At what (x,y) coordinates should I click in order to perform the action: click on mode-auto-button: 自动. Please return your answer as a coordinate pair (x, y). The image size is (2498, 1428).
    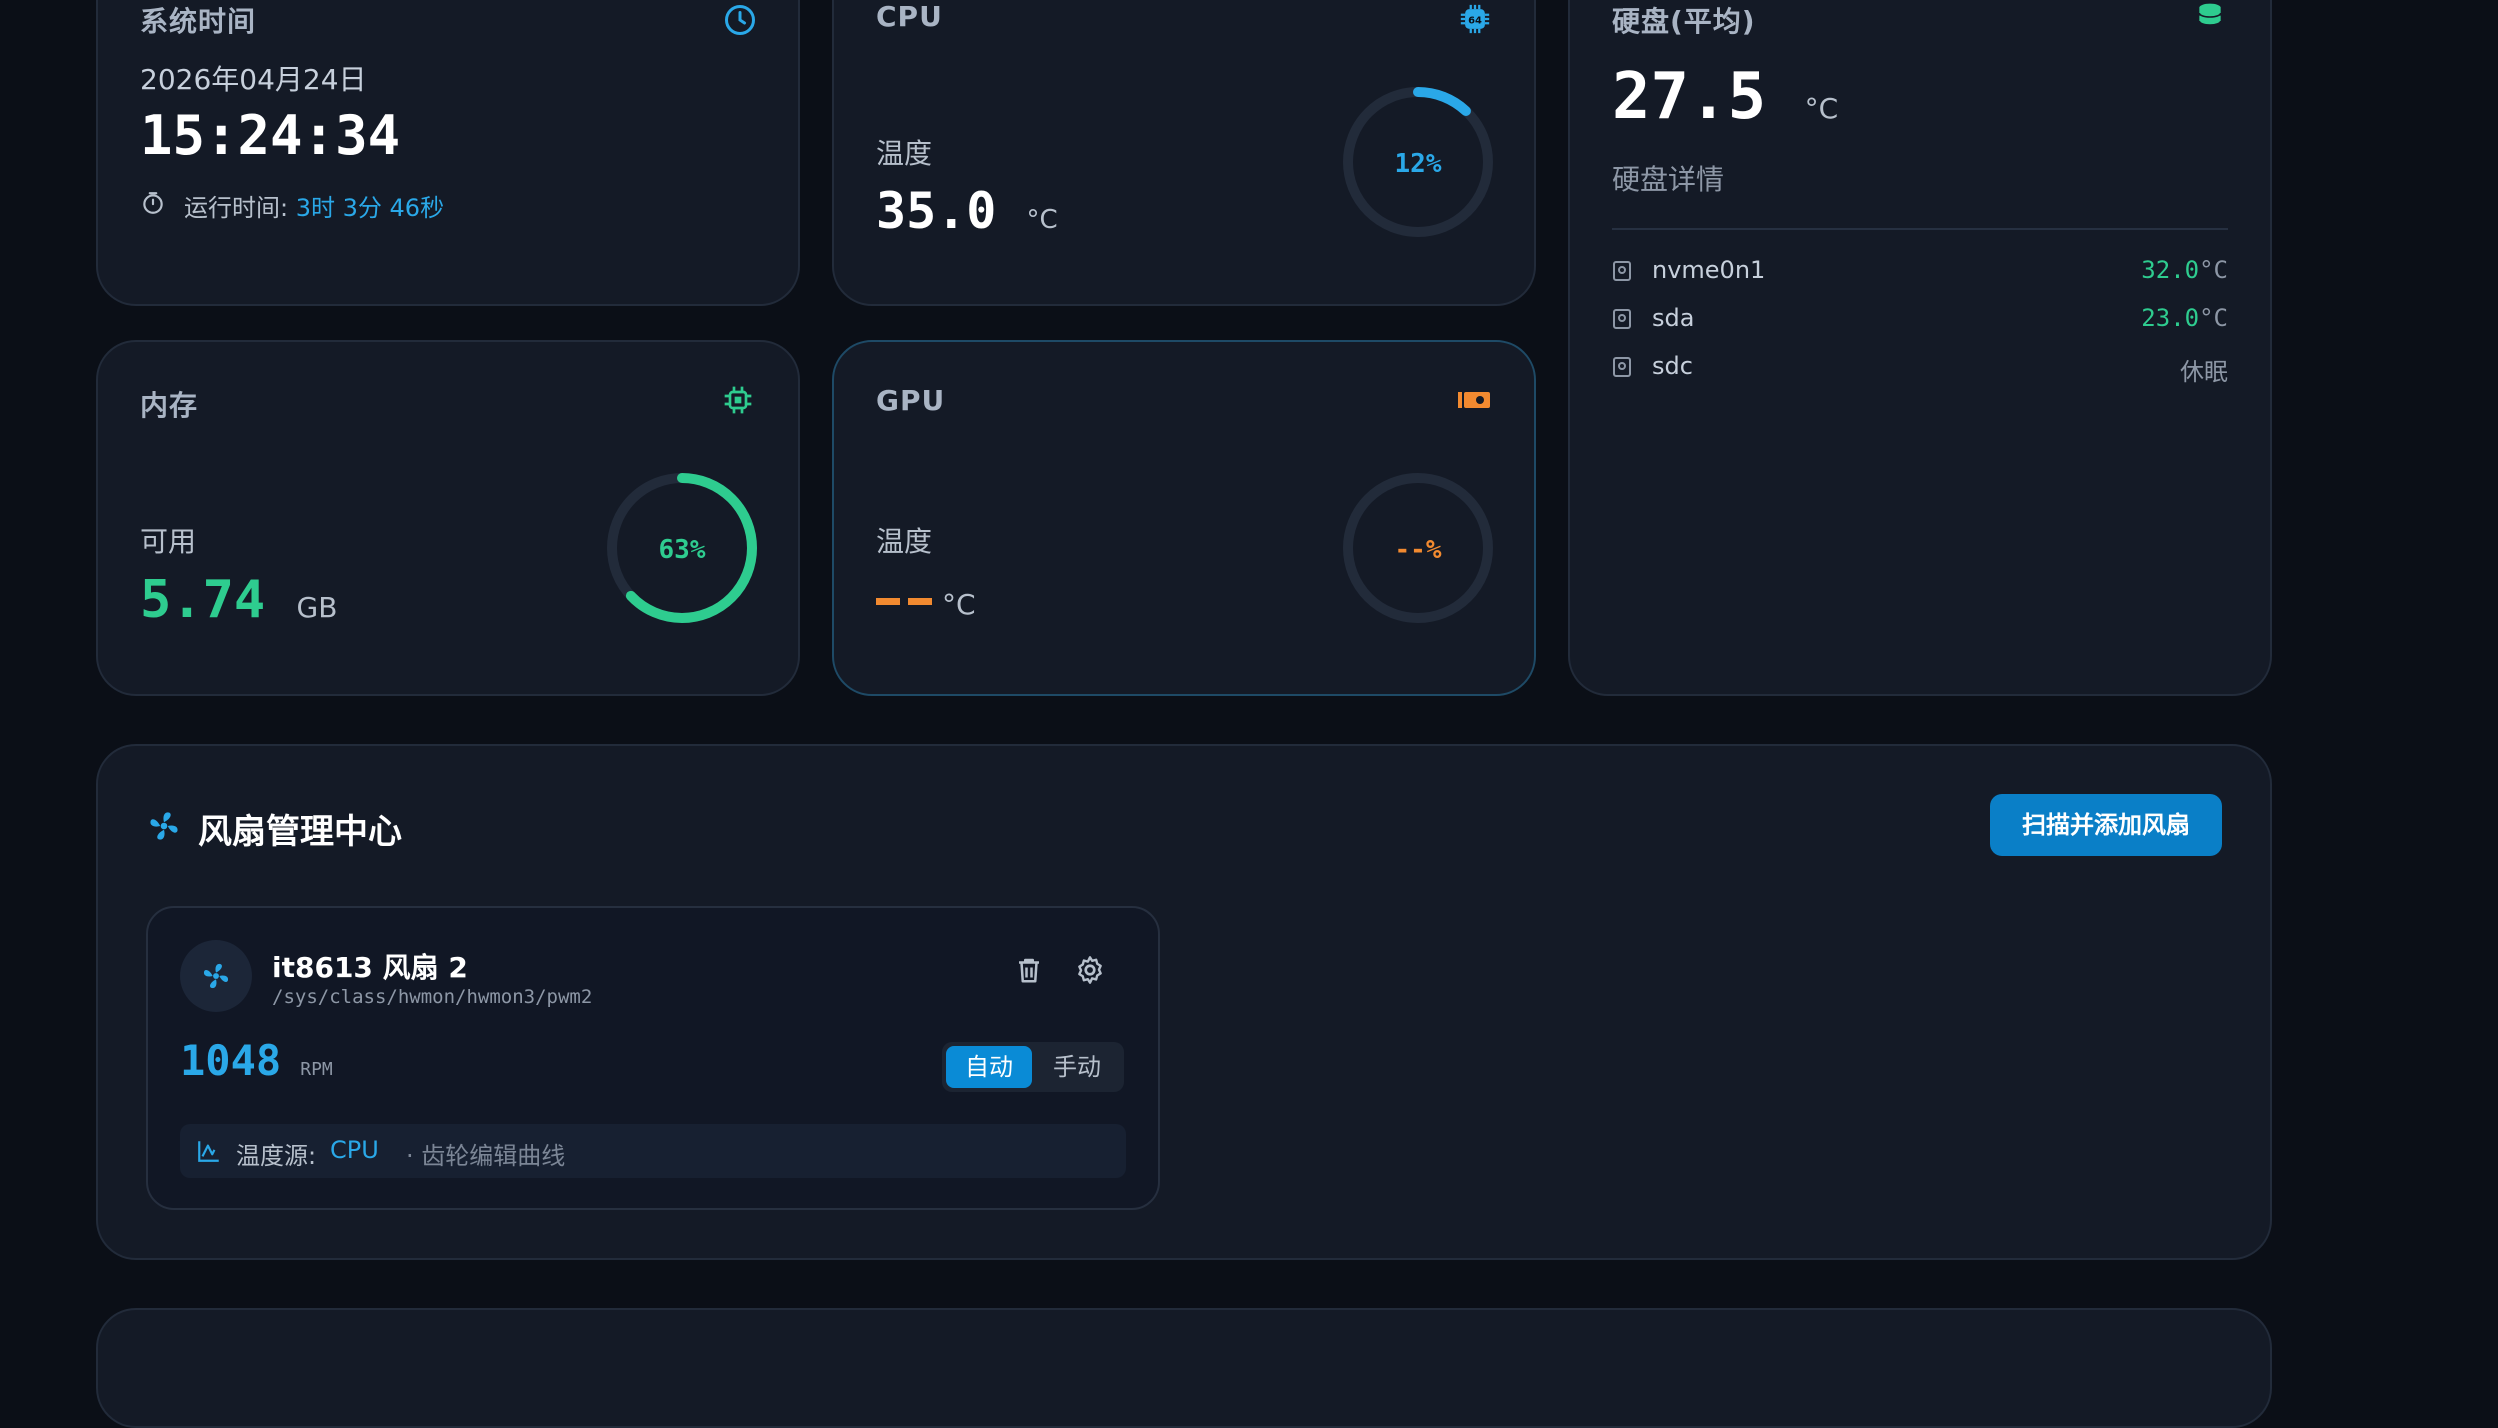
    Looking at the image, I should click on (989, 1067).